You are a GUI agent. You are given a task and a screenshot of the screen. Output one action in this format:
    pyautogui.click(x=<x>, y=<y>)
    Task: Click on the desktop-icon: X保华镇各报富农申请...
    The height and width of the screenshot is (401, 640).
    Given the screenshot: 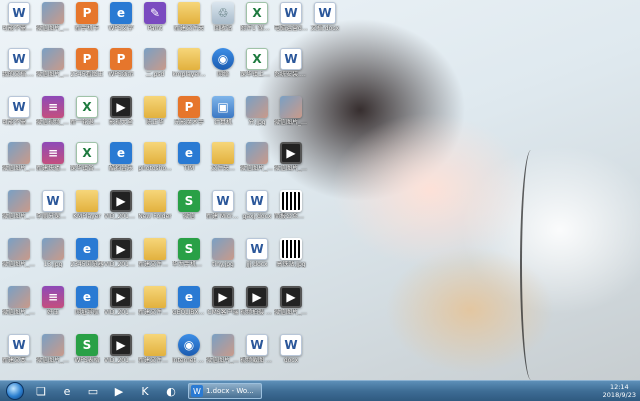 What is the action you would take?
    pyautogui.click(x=87, y=162)
    